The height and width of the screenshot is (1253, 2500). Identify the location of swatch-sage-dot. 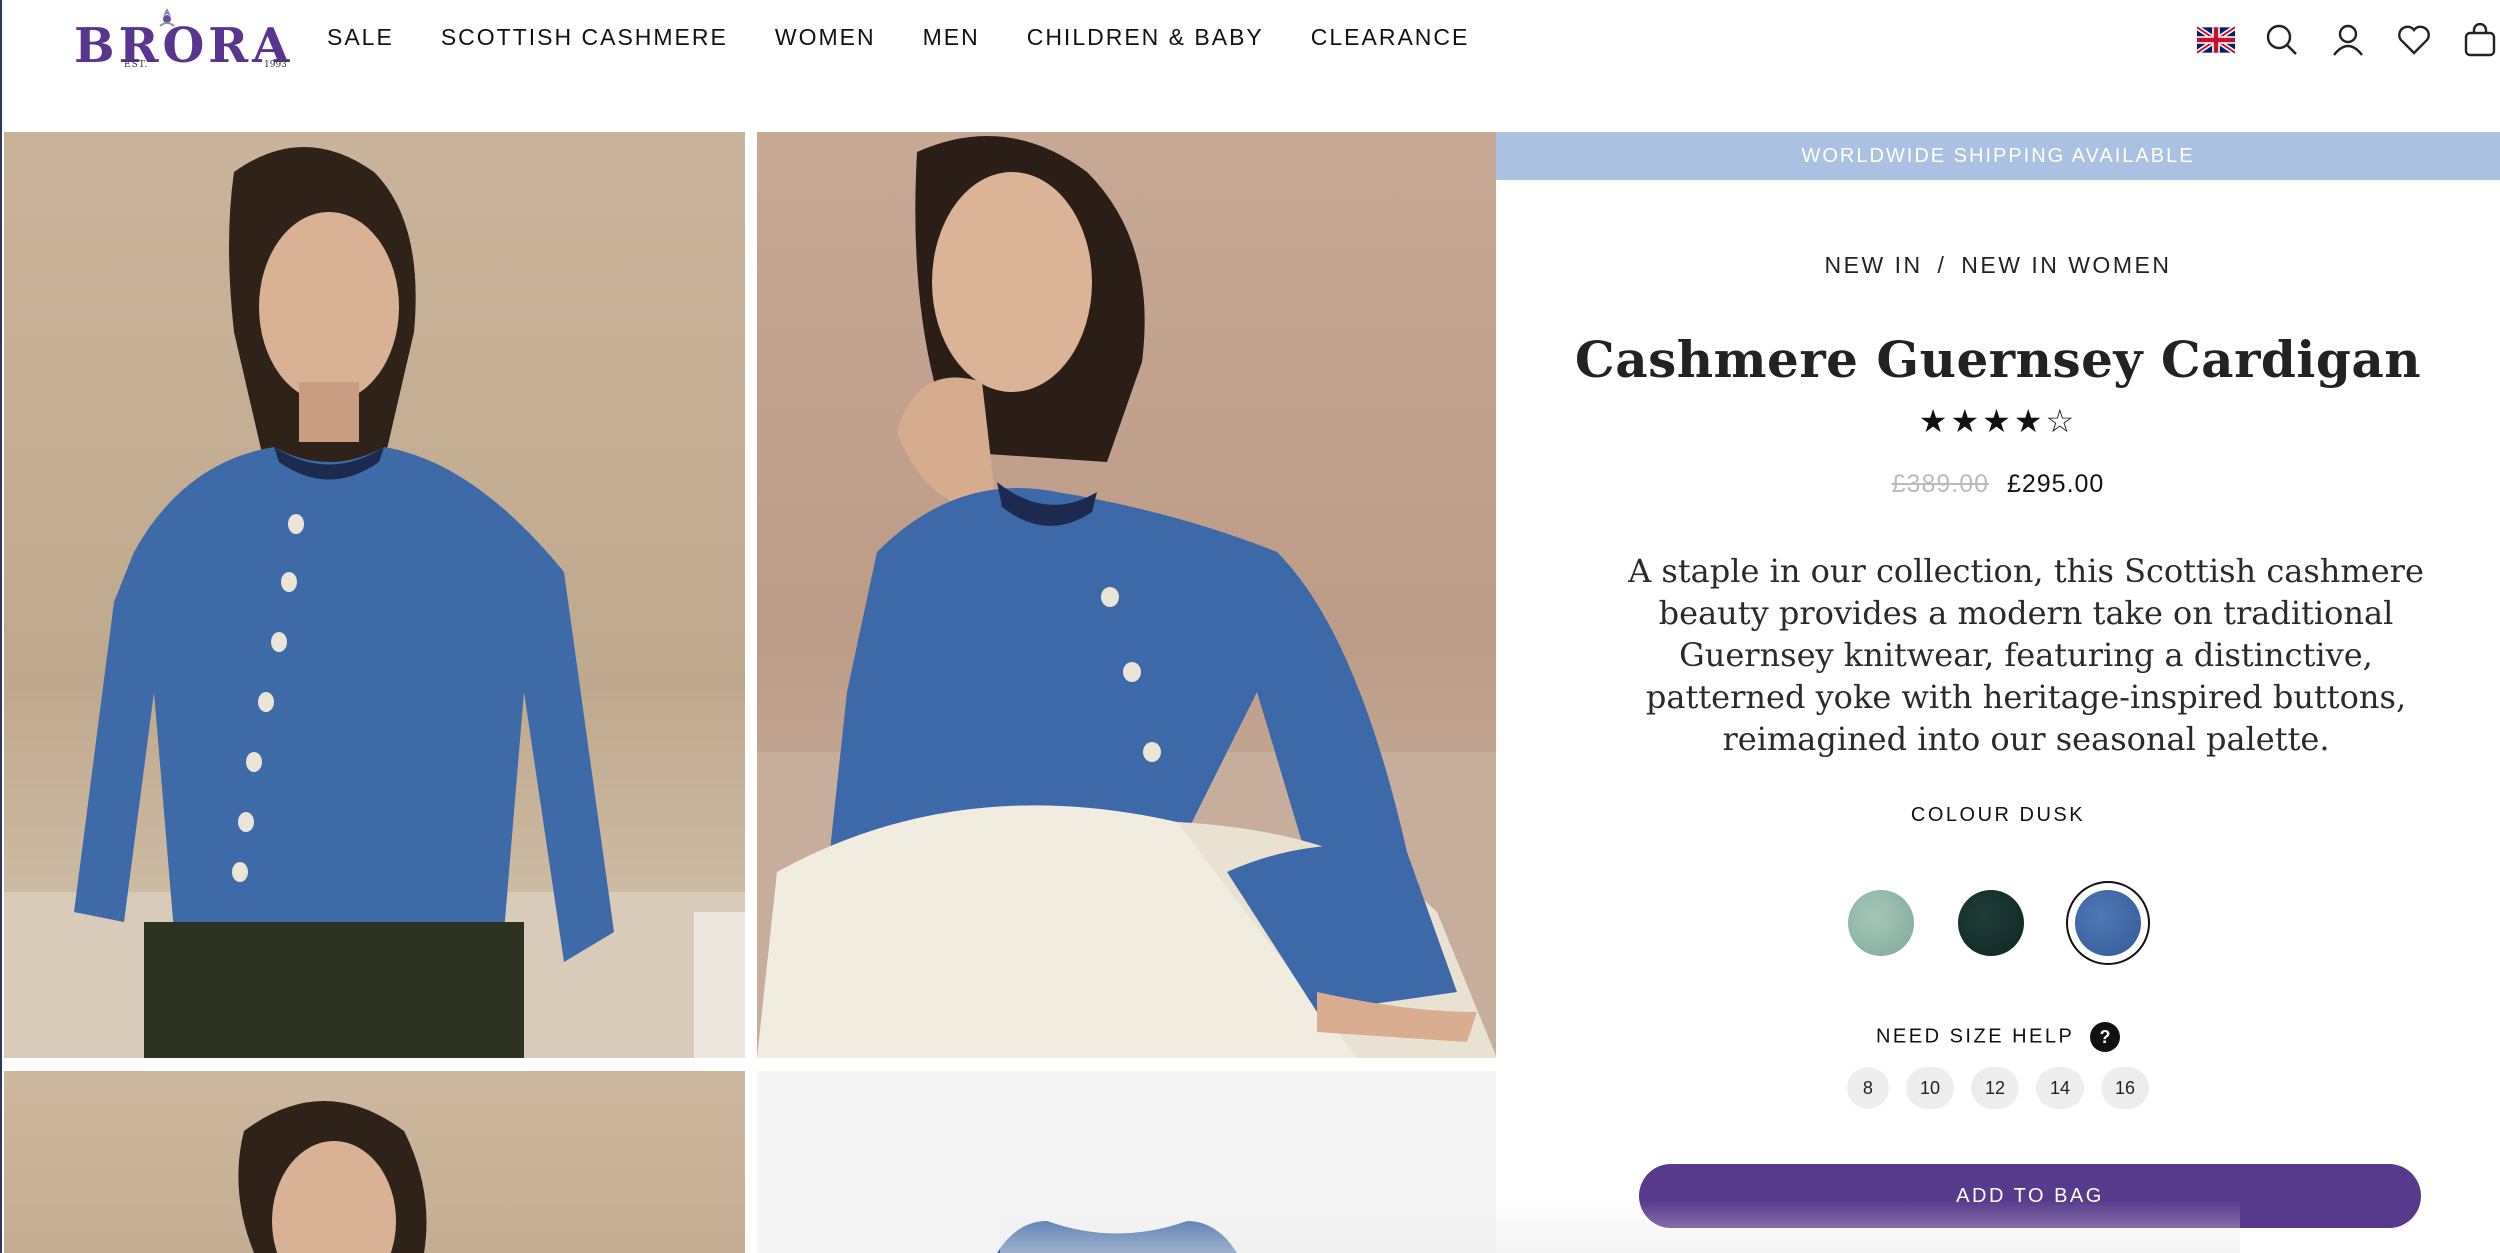
(1881, 923).